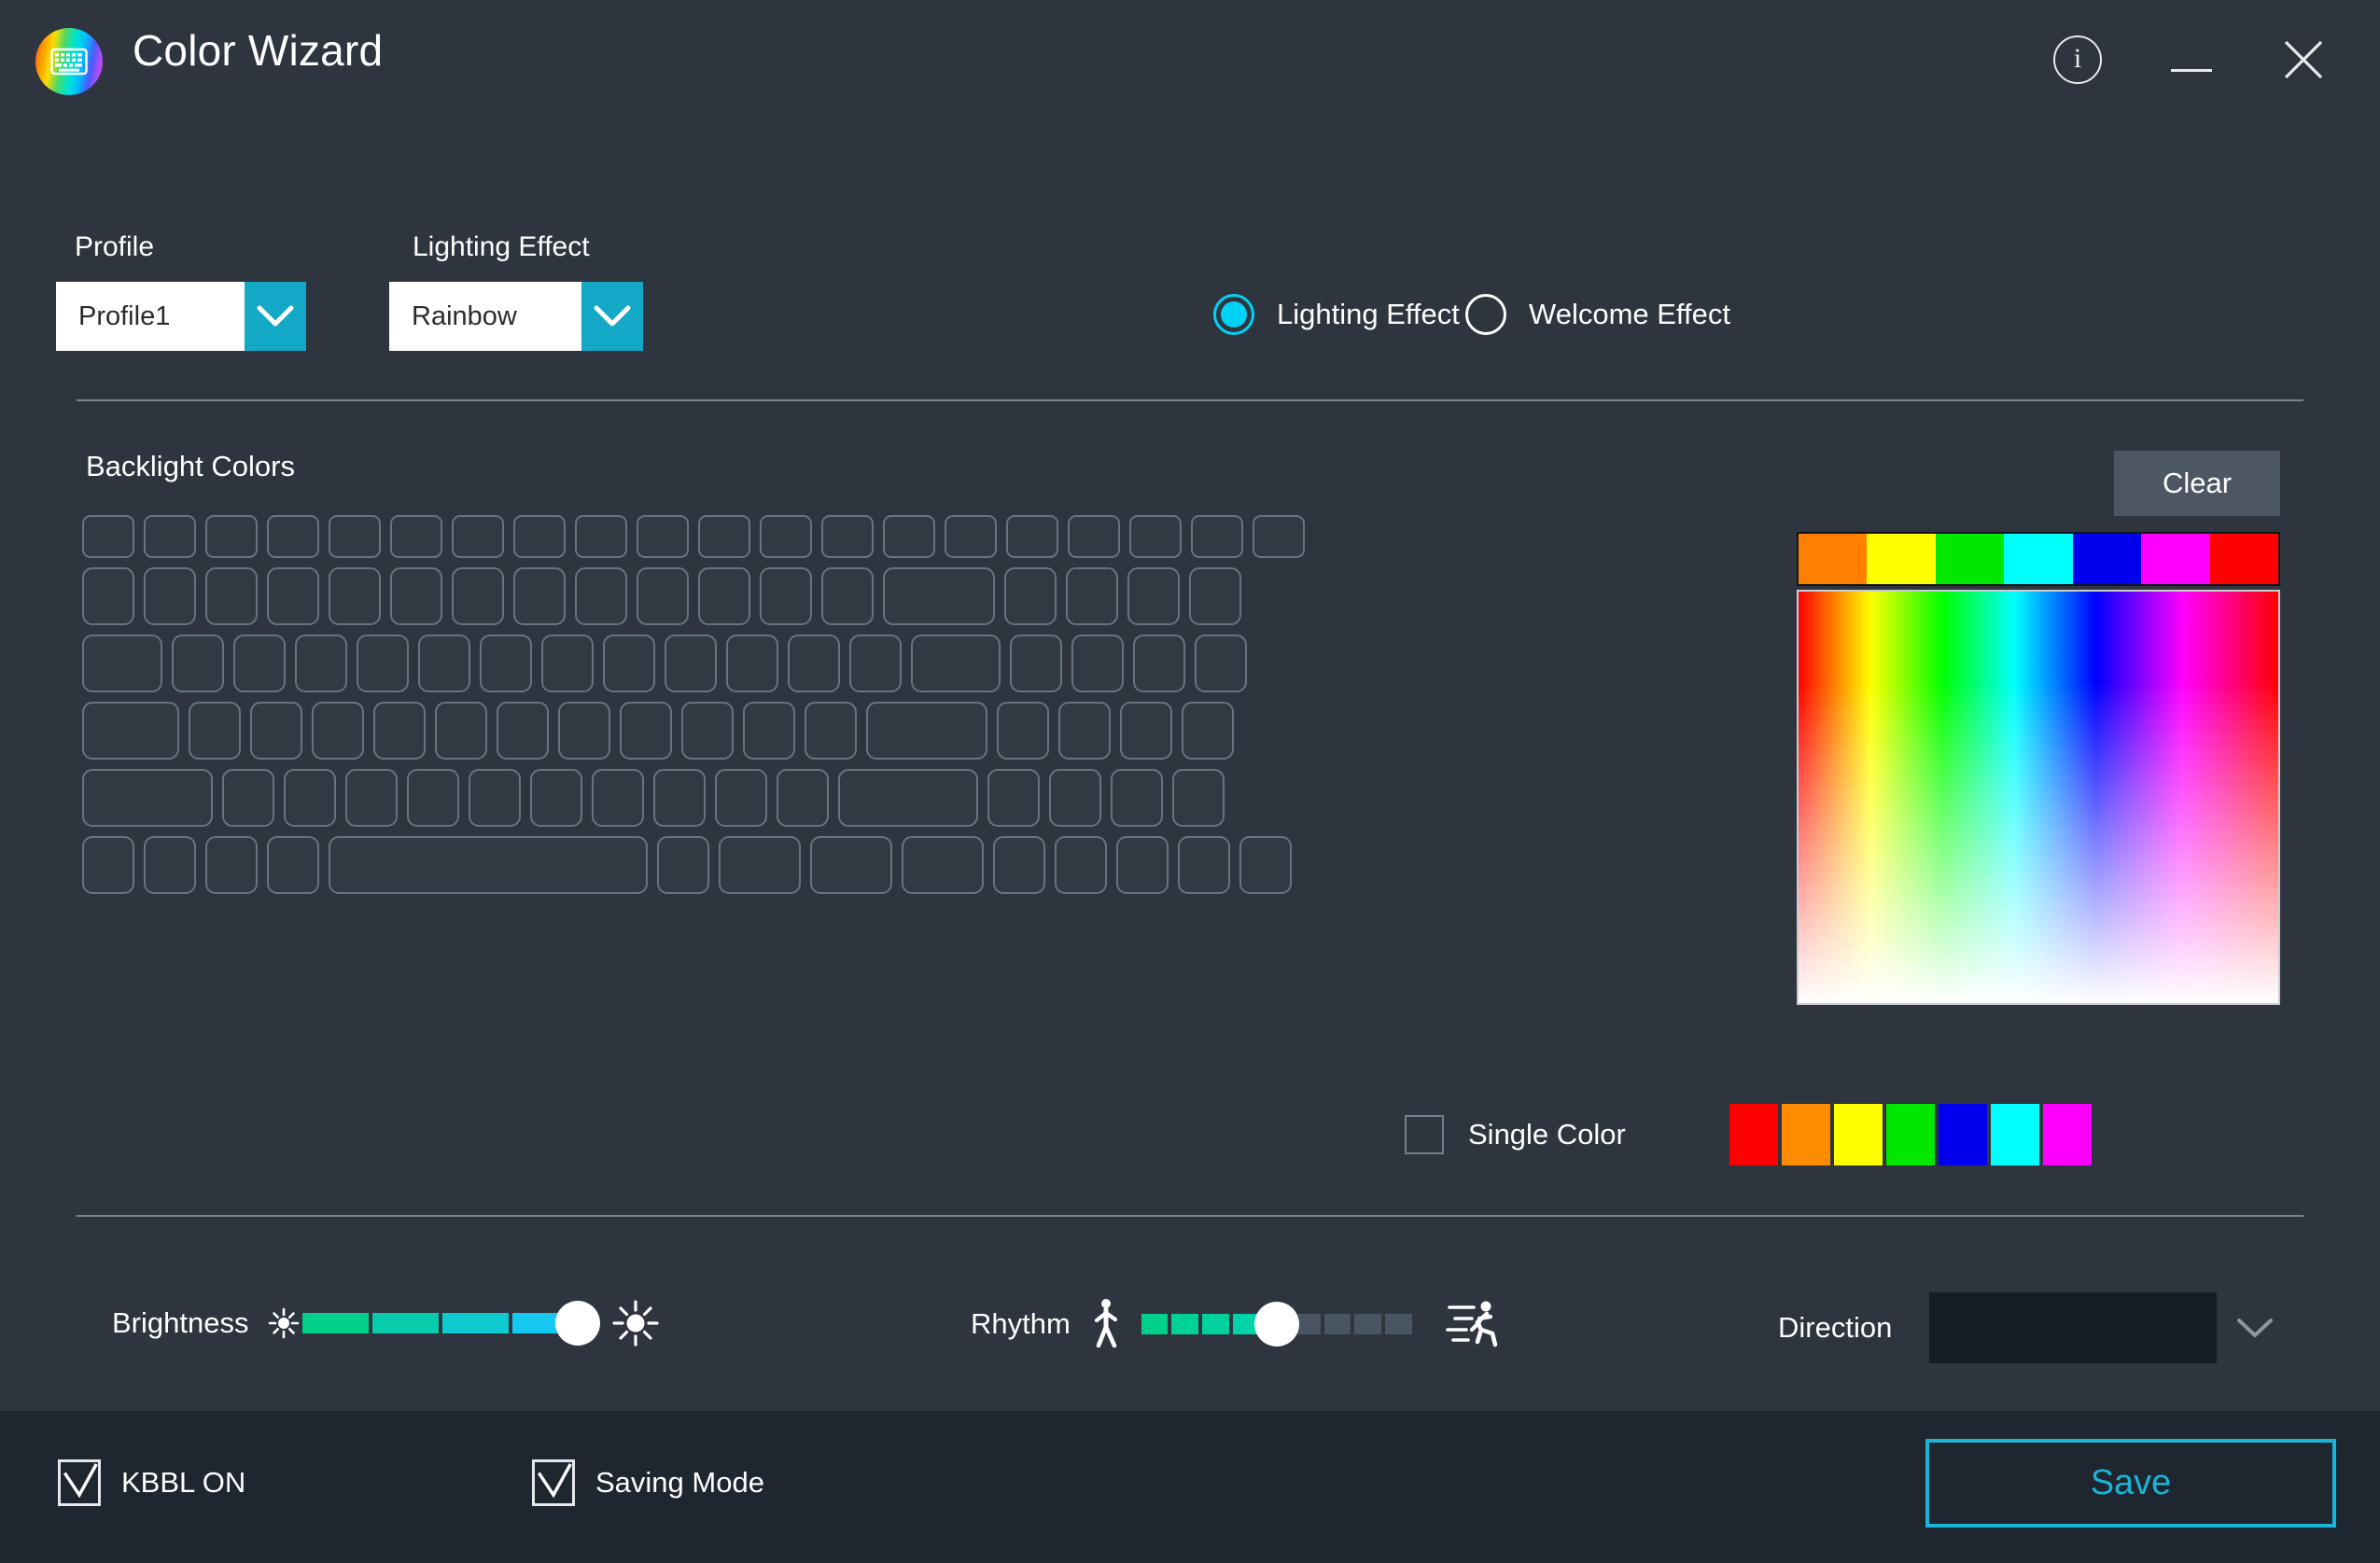 This screenshot has width=2380, height=1563. I want to click on color-picker, so click(2038, 768).